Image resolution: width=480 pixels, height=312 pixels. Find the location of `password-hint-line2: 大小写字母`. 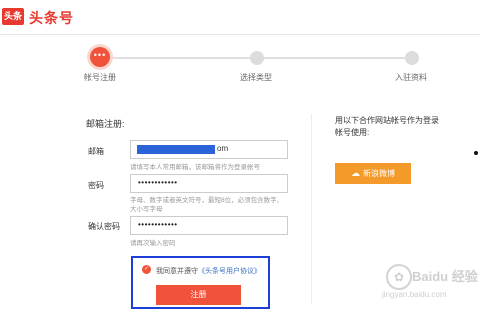

password-hint-line2: 大小写字母 is located at coordinates (146, 209).